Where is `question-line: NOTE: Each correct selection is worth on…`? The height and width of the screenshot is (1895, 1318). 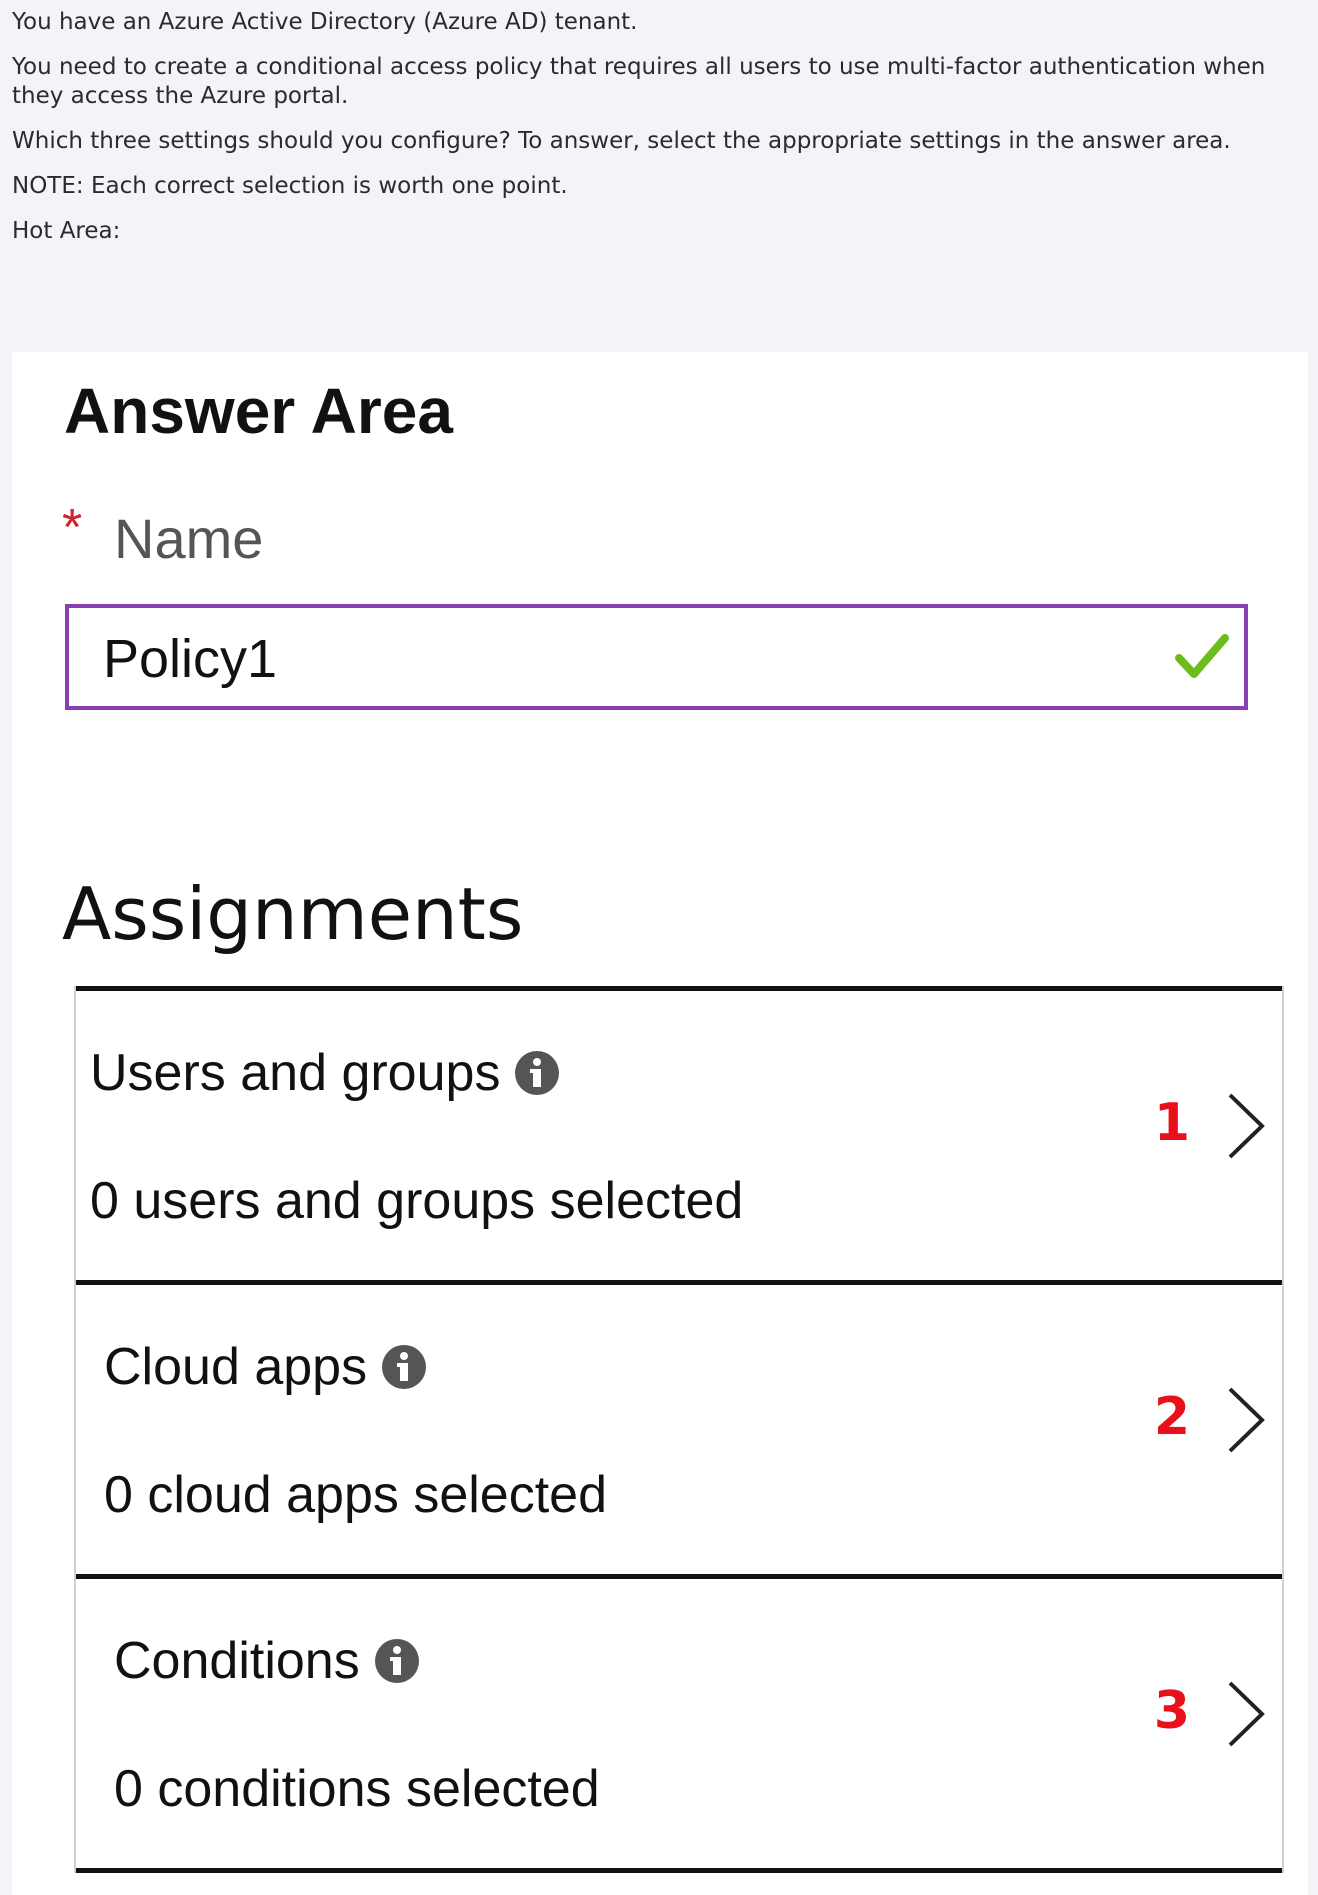
question-line: NOTE: Each correct selection is worth on… is located at coordinates (290, 186).